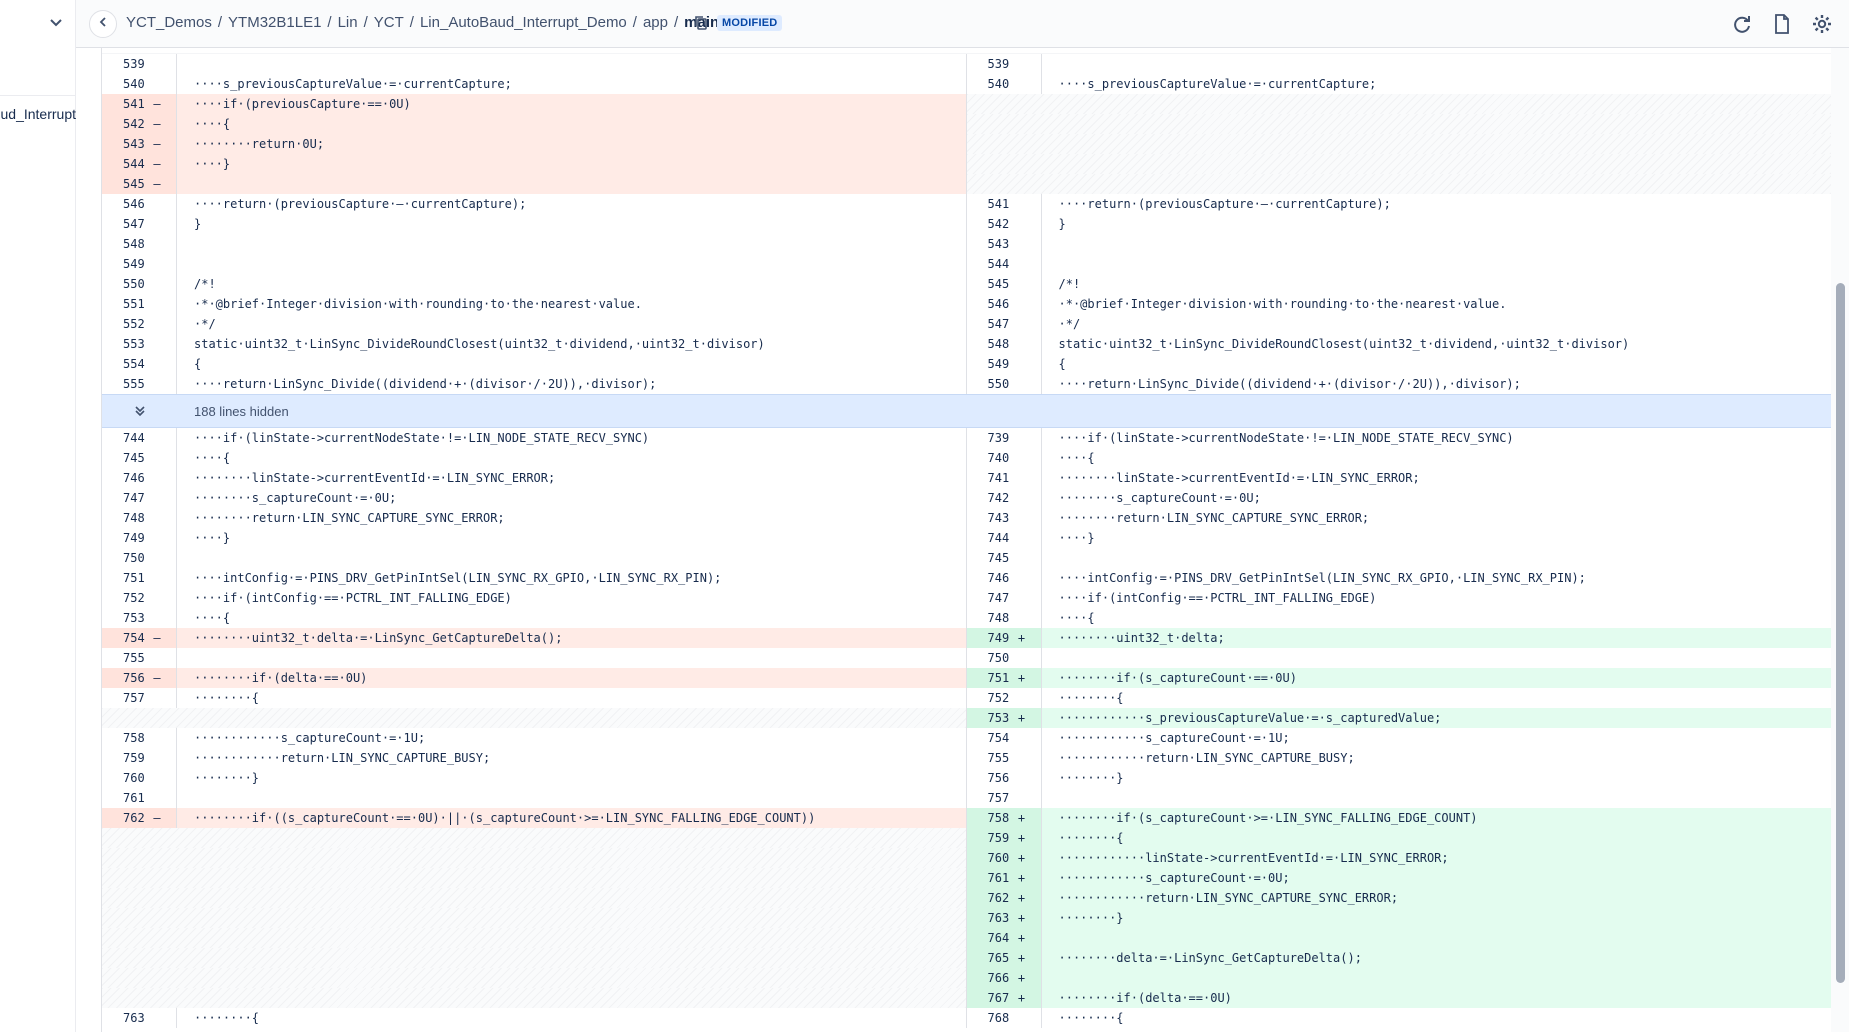 The height and width of the screenshot is (1032, 1849). What do you see at coordinates (655, 22) in the screenshot?
I see `breadcrumb-item: app` at bounding box center [655, 22].